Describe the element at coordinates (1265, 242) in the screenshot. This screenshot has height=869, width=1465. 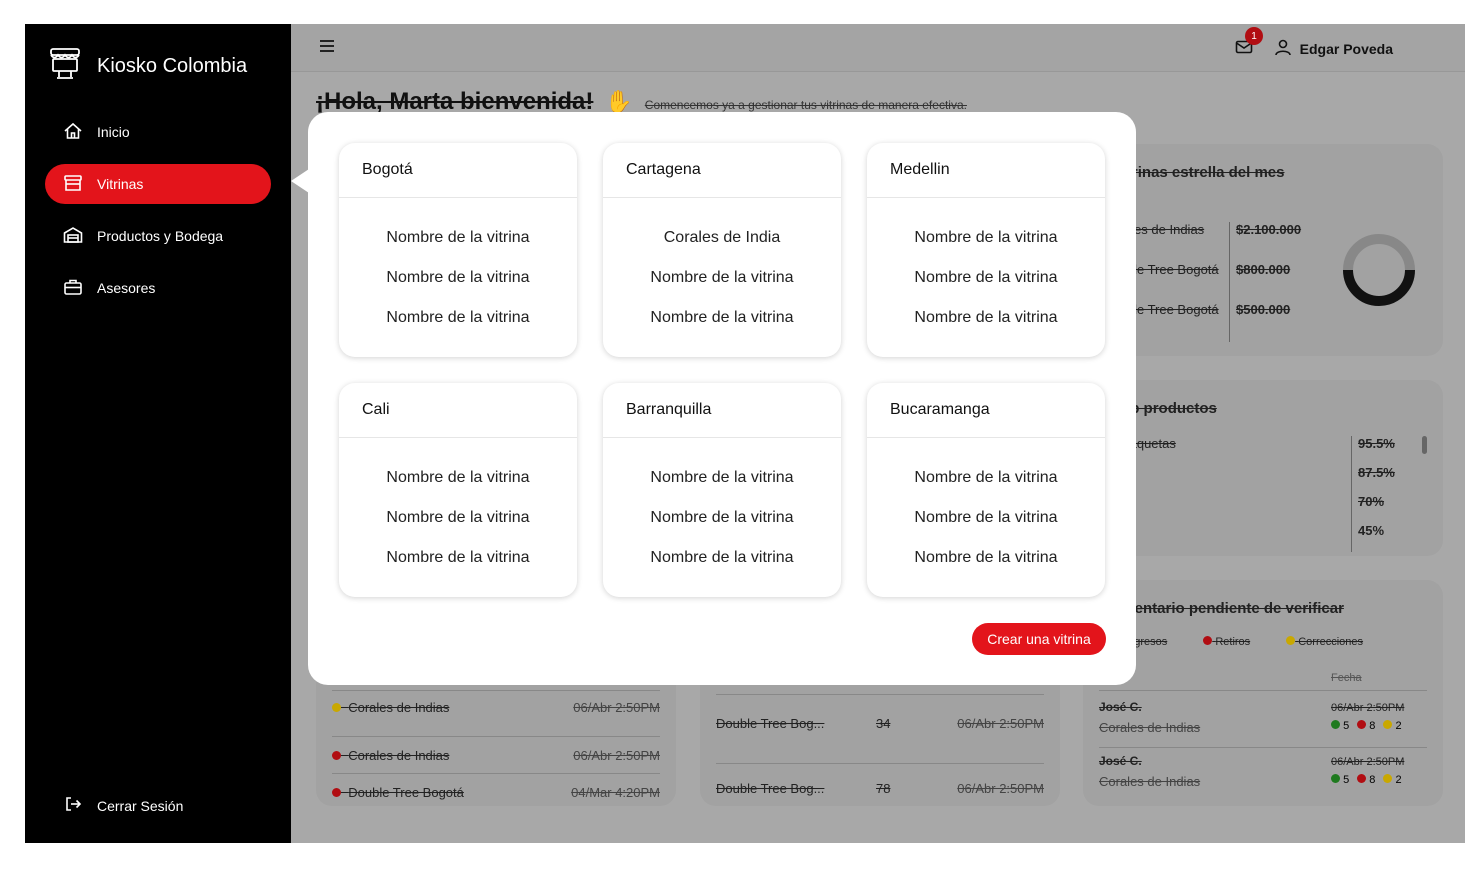
I see `estrella-value: $2.100.000` at that location.